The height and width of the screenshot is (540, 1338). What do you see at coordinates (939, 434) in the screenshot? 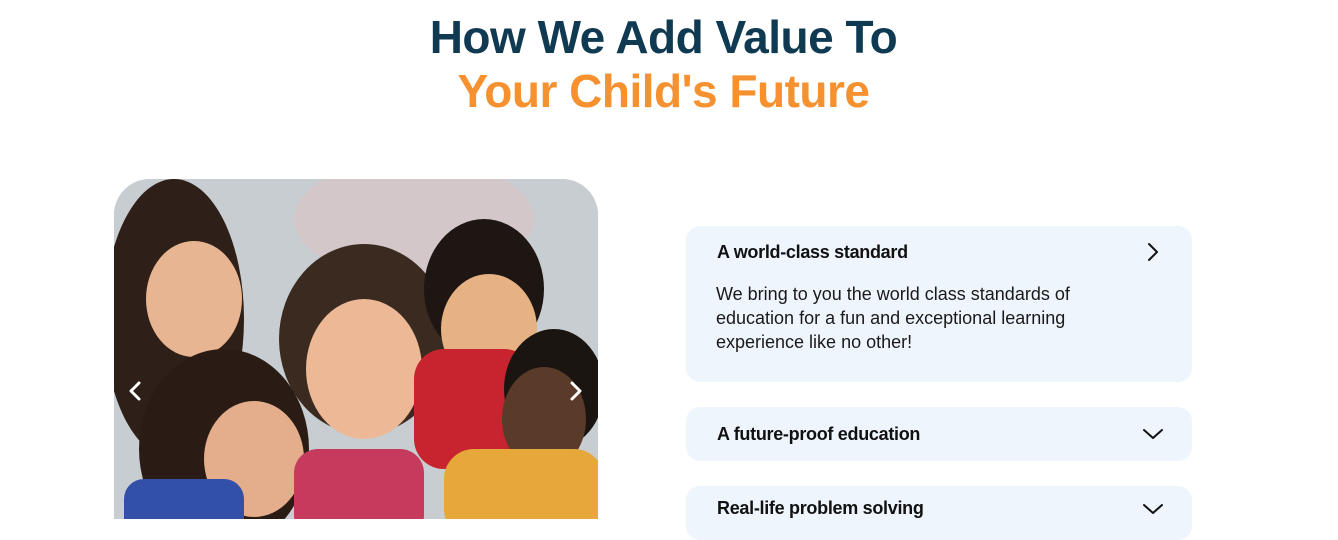
I see `accordion-item-future-proof: A future-proof education` at bounding box center [939, 434].